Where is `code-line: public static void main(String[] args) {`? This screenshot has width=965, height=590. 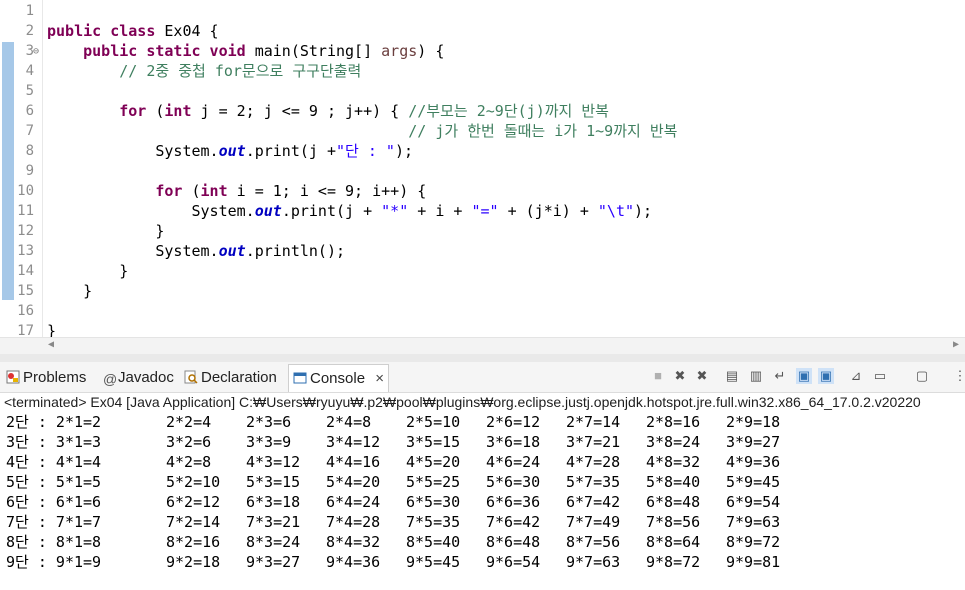 code-line: public static void main(String[] args) { is located at coordinates (245, 51).